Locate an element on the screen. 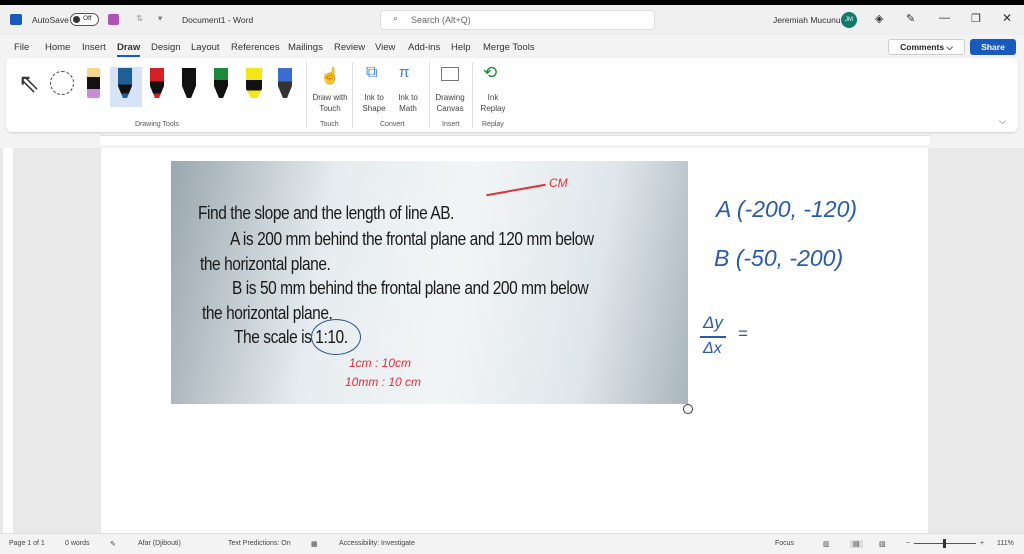  group-drawing-tools: Drawing Tools is located at coordinates (157, 124).